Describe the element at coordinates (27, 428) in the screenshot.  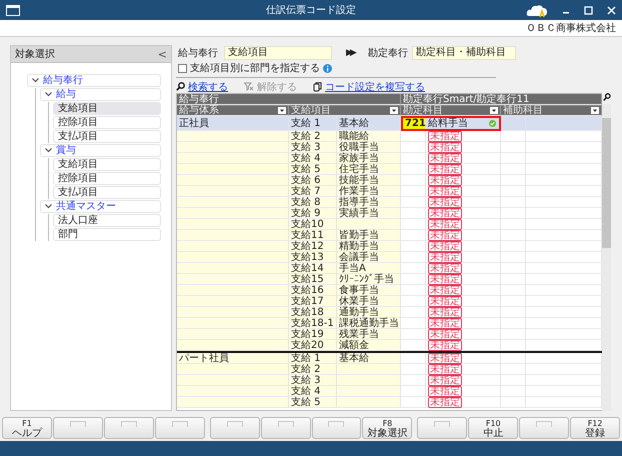
I see `function-key: F1 ヘルプ` at that location.